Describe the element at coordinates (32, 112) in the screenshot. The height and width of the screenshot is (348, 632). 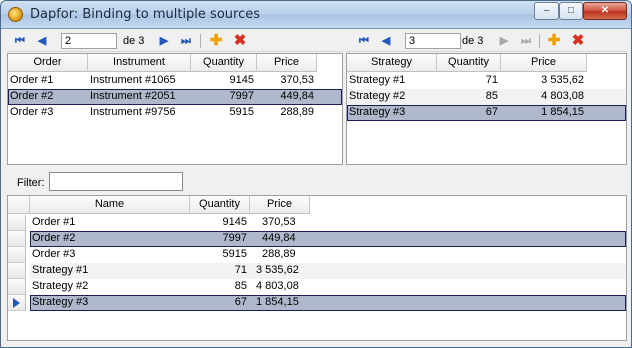
I see `cell-order: Order #3` at that location.